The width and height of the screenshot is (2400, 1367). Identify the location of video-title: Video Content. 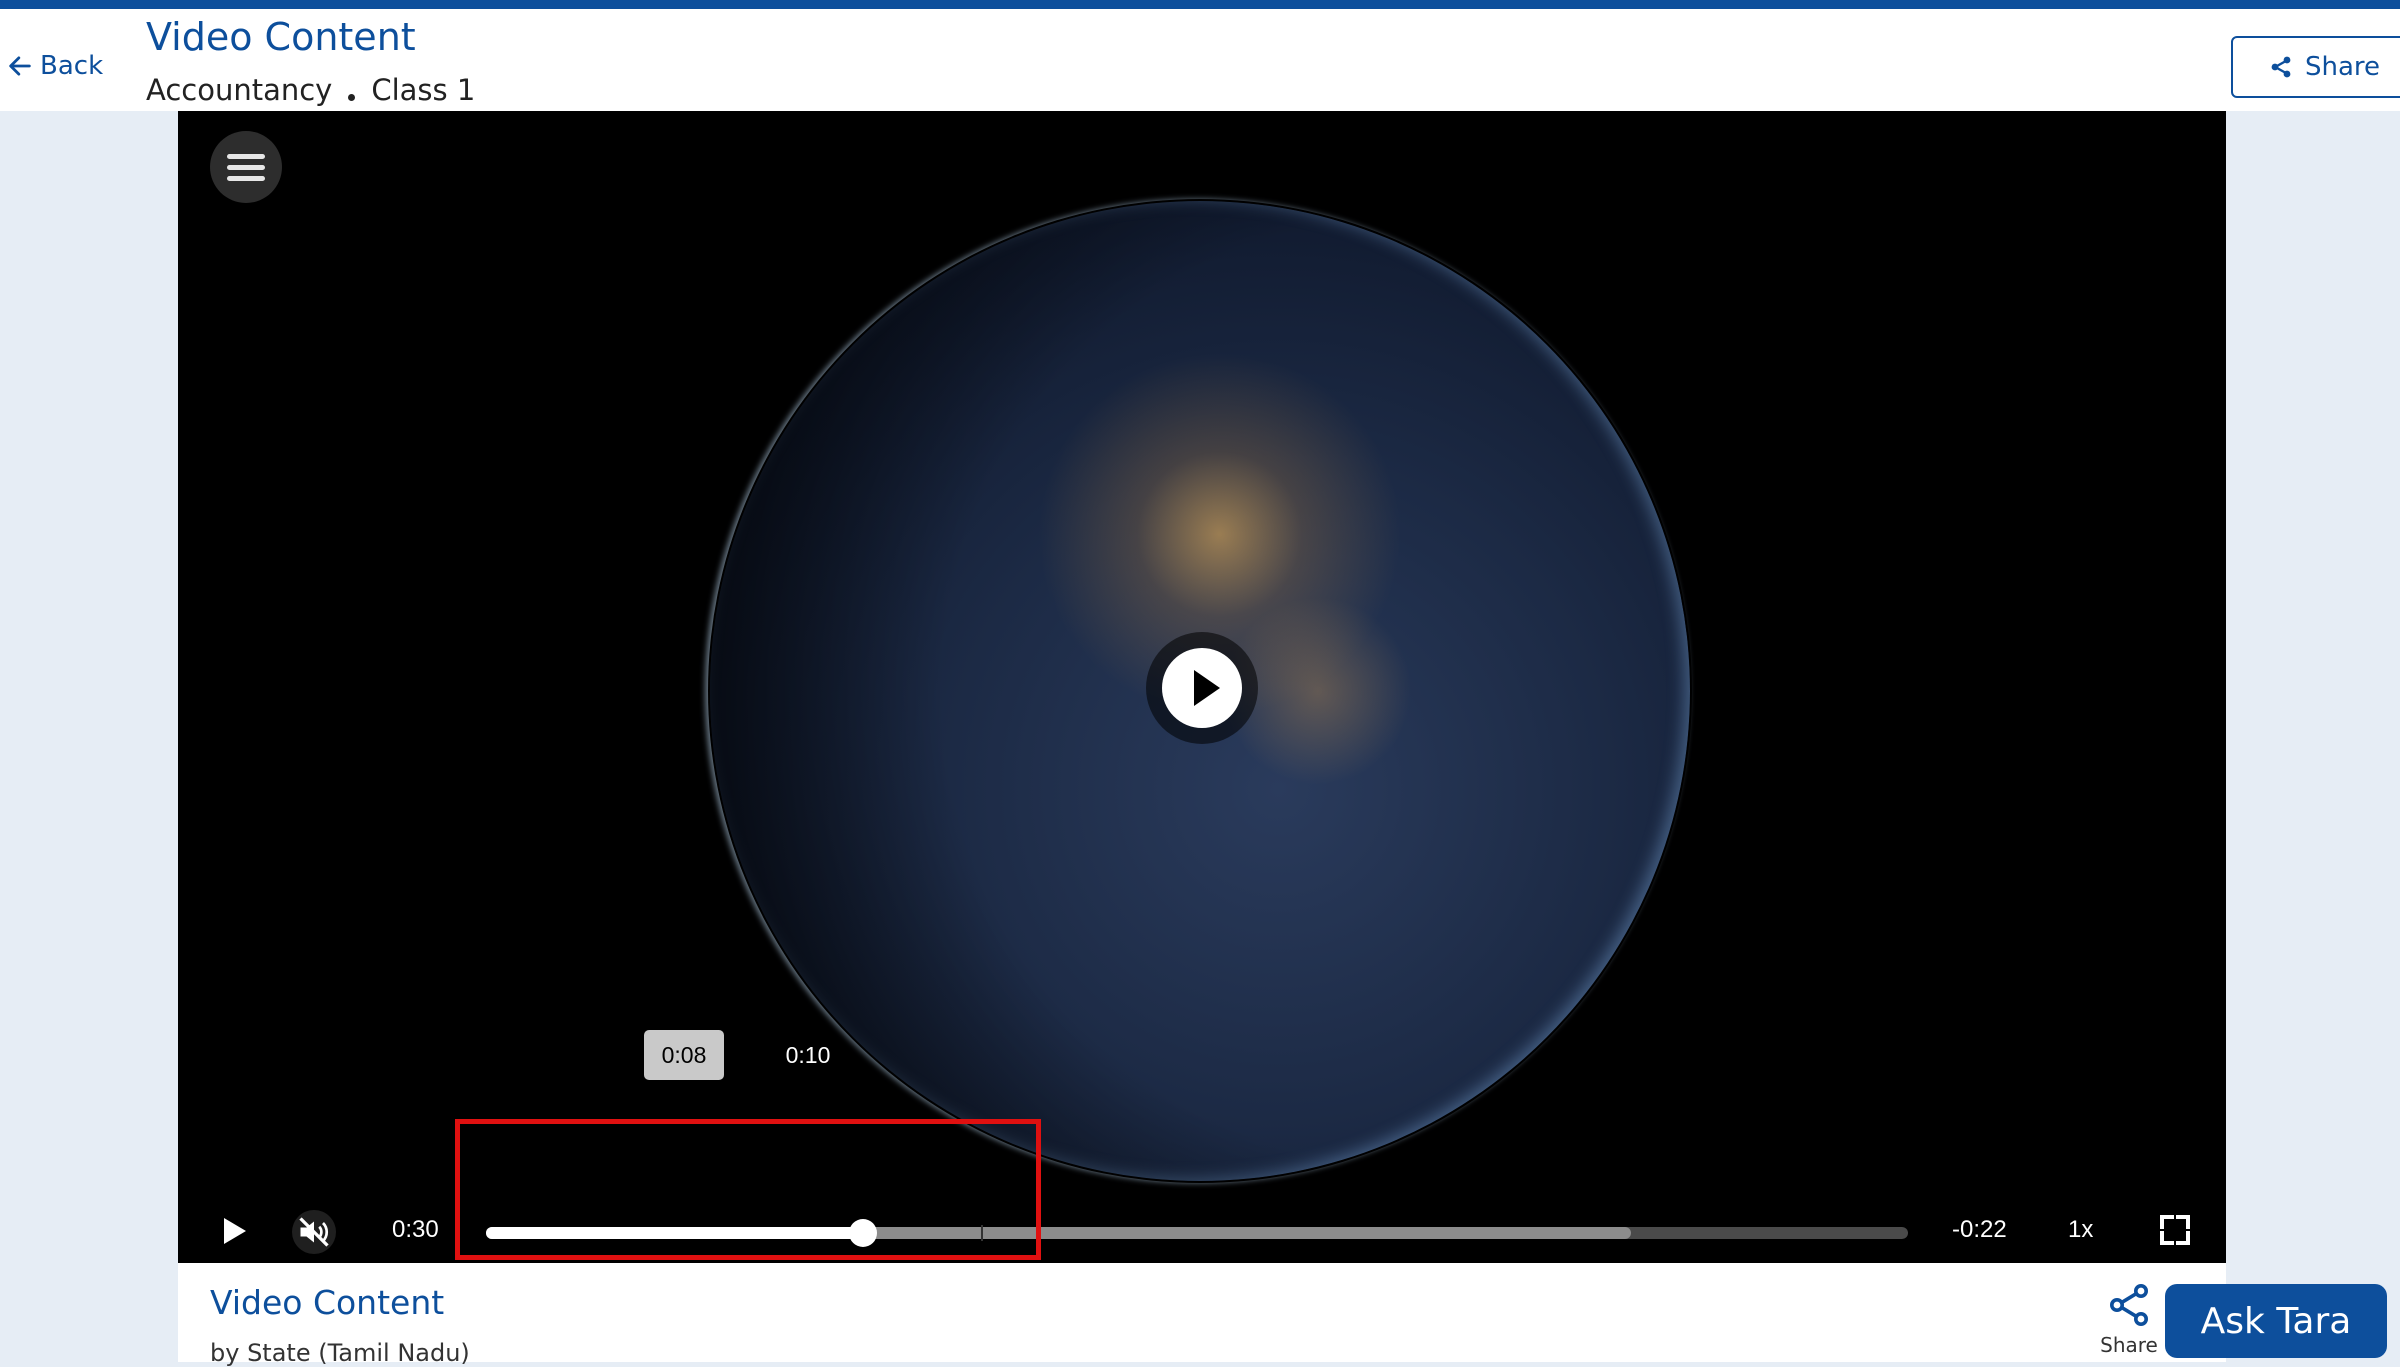
(327, 1302).